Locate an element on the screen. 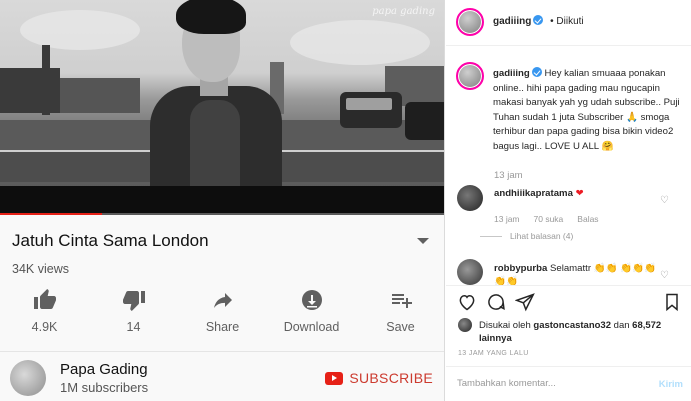 The image size is (691, 401). view-replies-link: Lihat balasan (4) is located at coordinates (541, 236).